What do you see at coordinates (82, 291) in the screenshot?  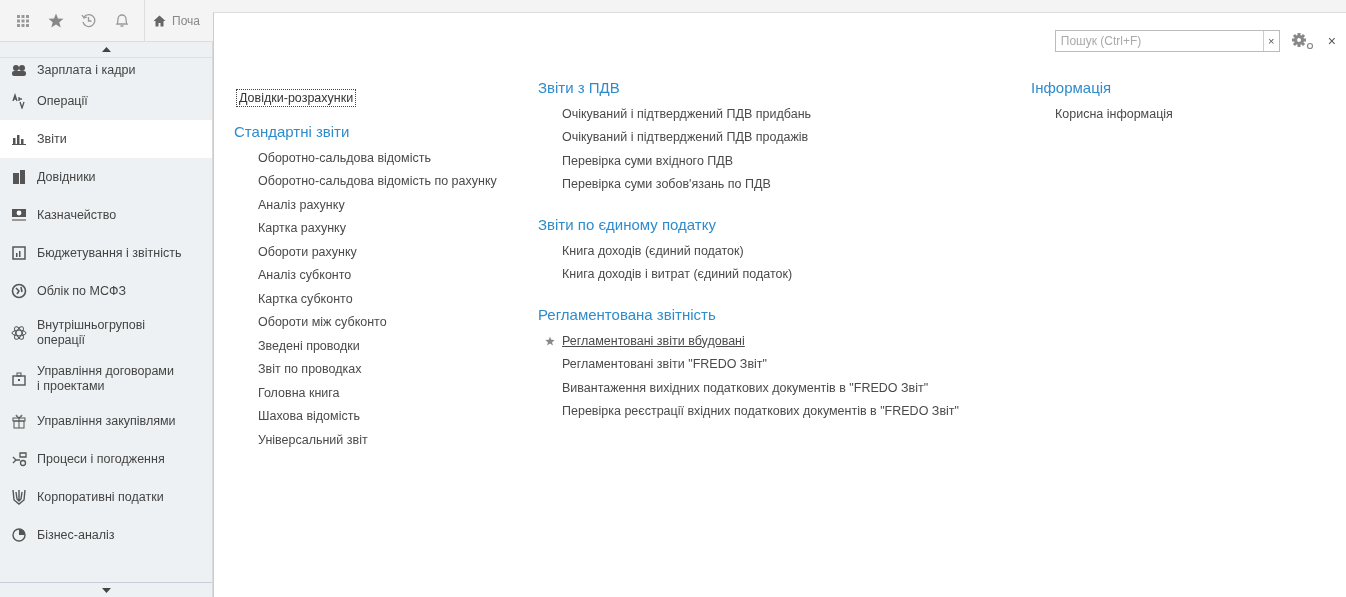 I see `sidebar-item: Облік по МСФЗ` at bounding box center [82, 291].